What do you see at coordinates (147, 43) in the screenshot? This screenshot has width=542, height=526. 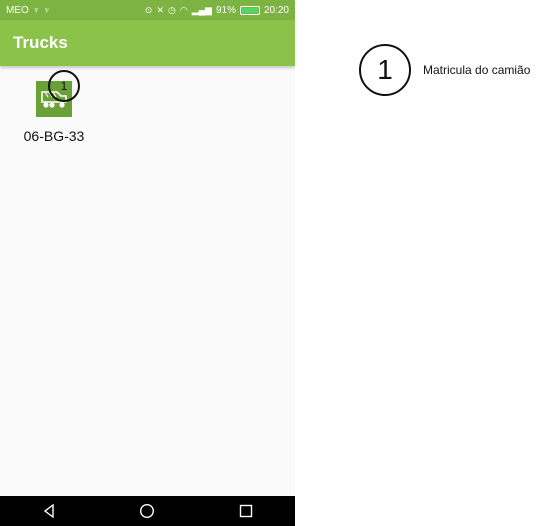 I see `app-bar: Trucks` at bounding box center [147, 43].